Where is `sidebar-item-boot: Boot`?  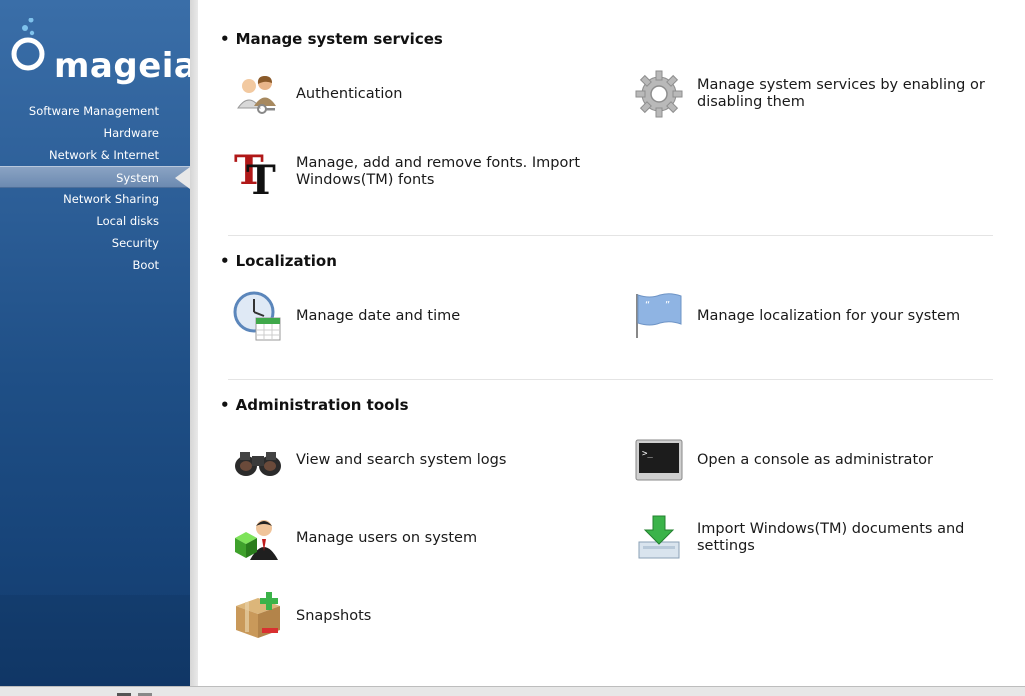
sidebar-item-boot: Boot is located at coordinates (95, 265).